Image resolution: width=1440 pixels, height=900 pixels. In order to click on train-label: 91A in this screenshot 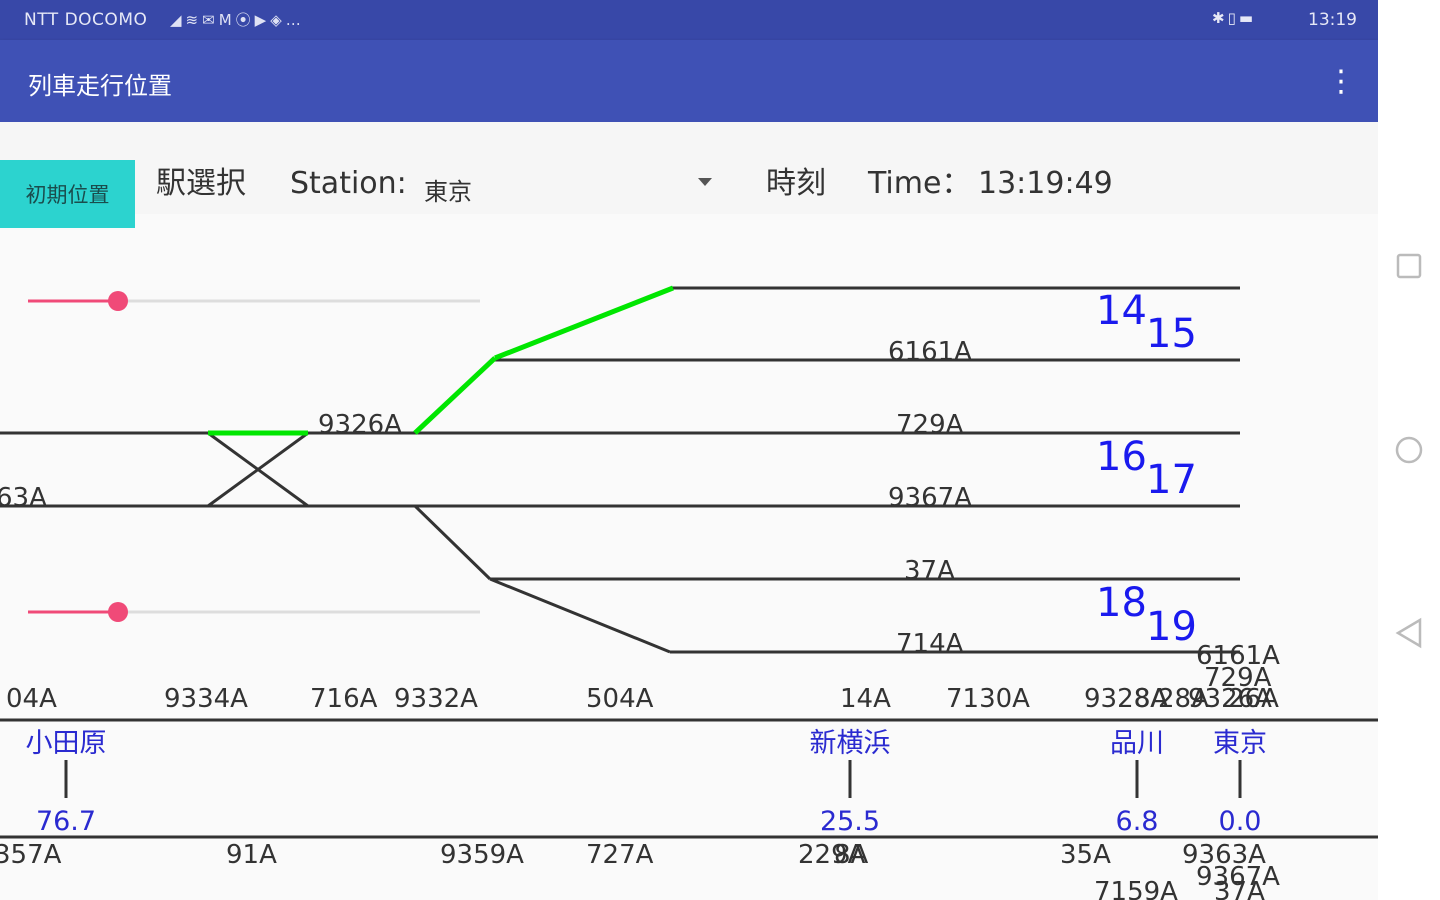, I will do `click(251, 855)`.